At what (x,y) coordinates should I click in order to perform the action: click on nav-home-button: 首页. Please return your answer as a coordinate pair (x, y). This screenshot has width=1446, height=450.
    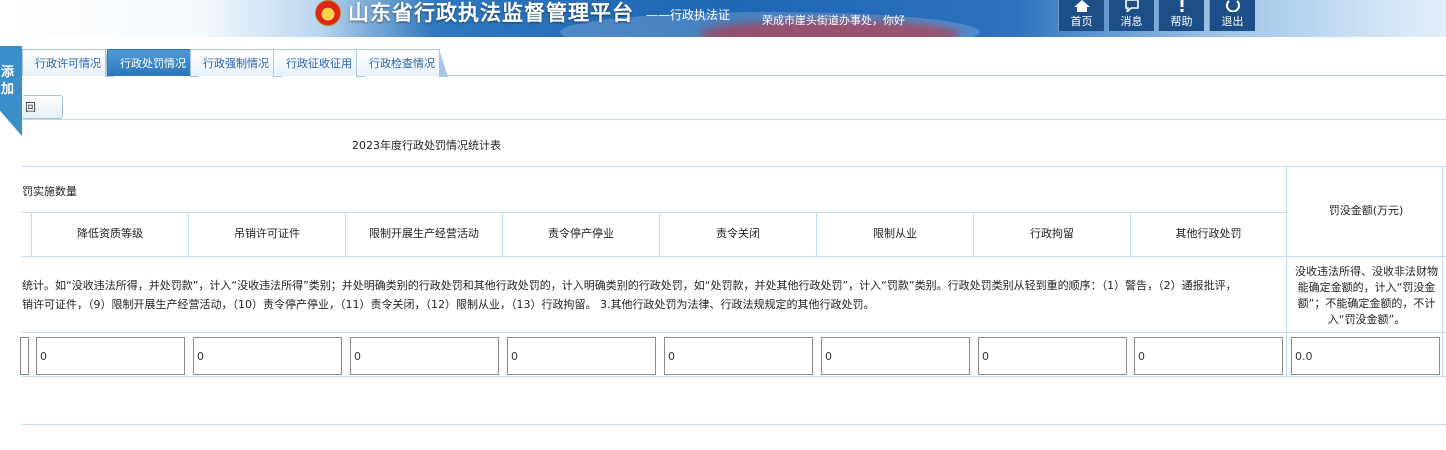
    Looking at the image, I should click on (1081, 15).